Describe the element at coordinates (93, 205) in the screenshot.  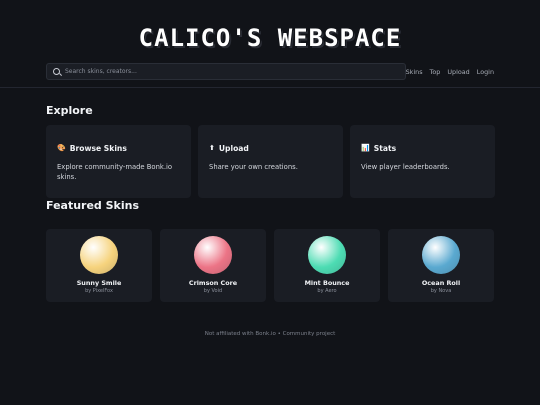
I see `featured-heading: Featured Skins` at that location.